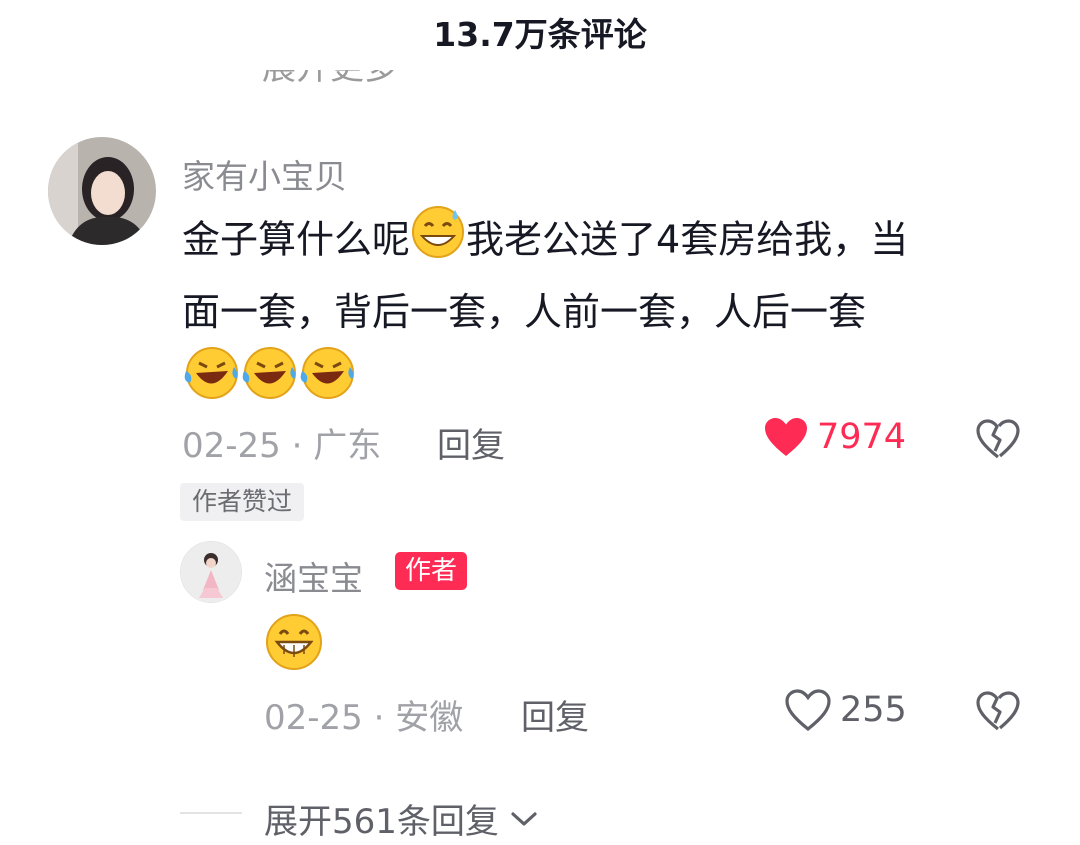 This screenshot has height=845, width=1080. I want to click on reply-username: 涵宝宝, so click(313, 576).